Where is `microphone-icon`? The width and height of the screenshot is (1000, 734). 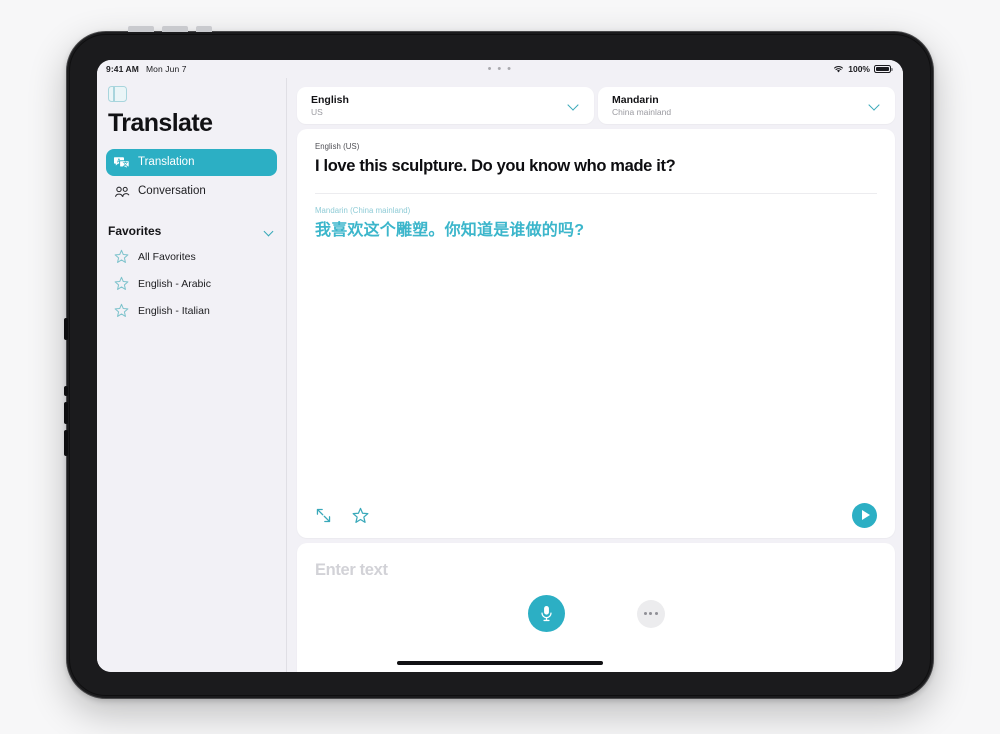 microphone-icon is located at coordinates (546, 614).